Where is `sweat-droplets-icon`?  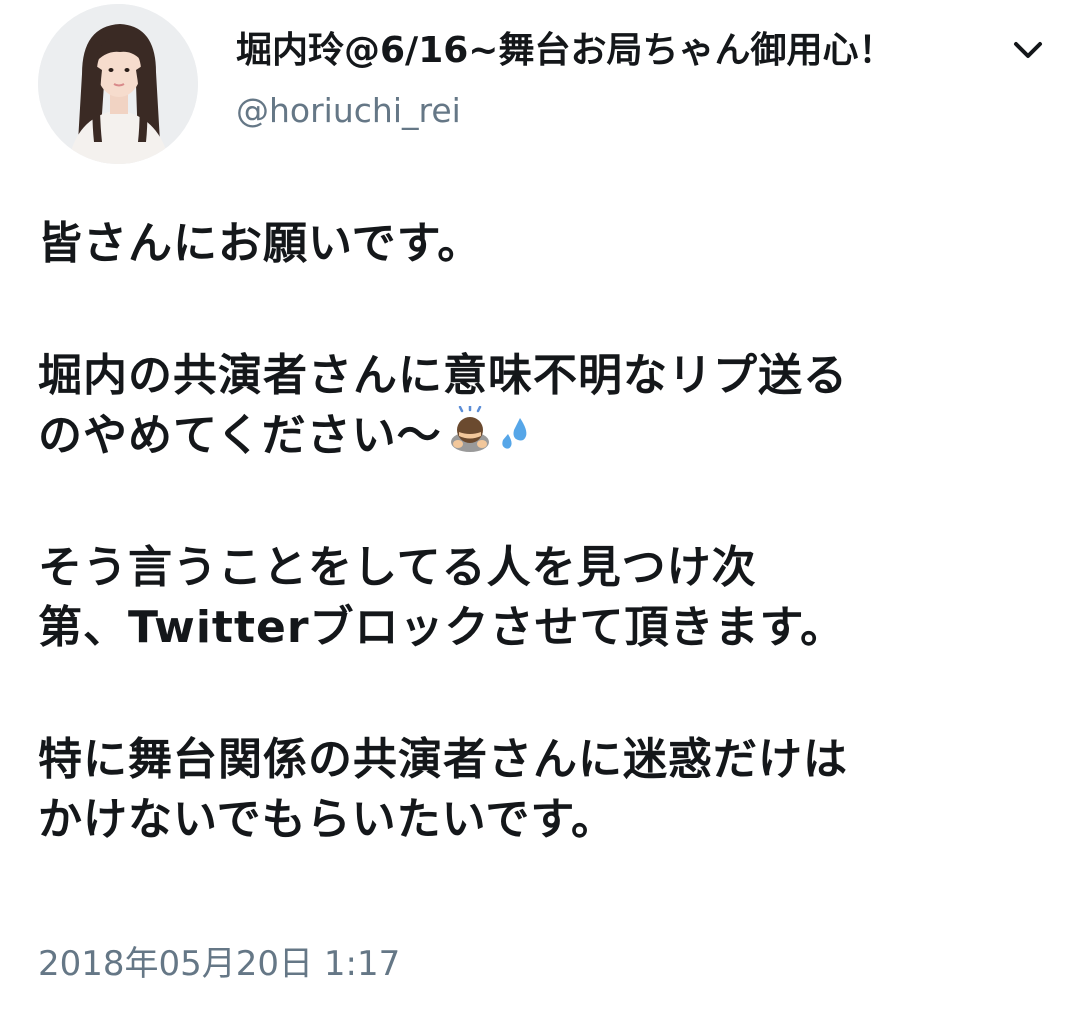
sweat-droplets-icon is located at coordinates (516, 438).